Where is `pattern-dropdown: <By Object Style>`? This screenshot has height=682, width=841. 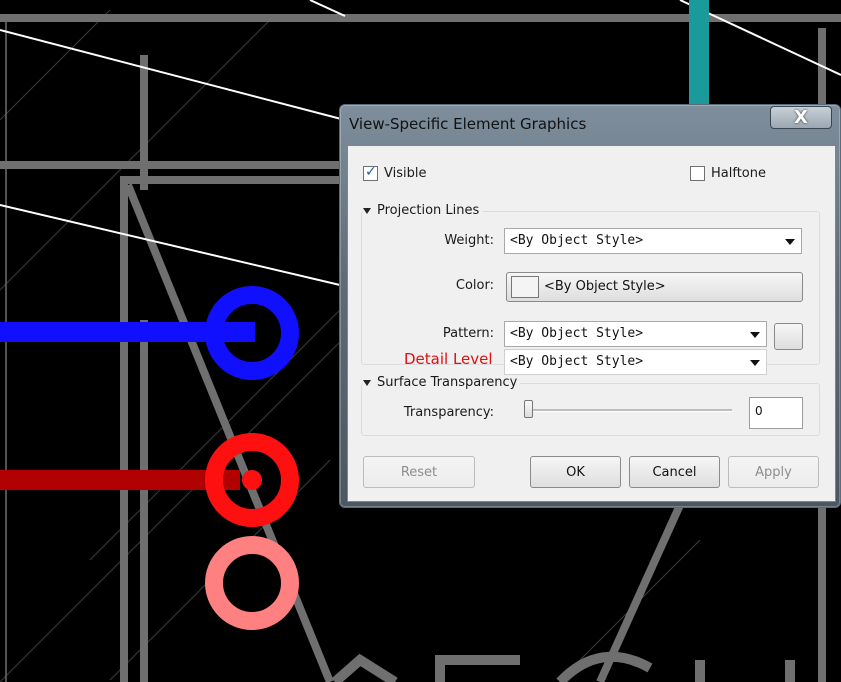 pattern-dropdown: <By Object Style> is located at coordinates (635, 334).